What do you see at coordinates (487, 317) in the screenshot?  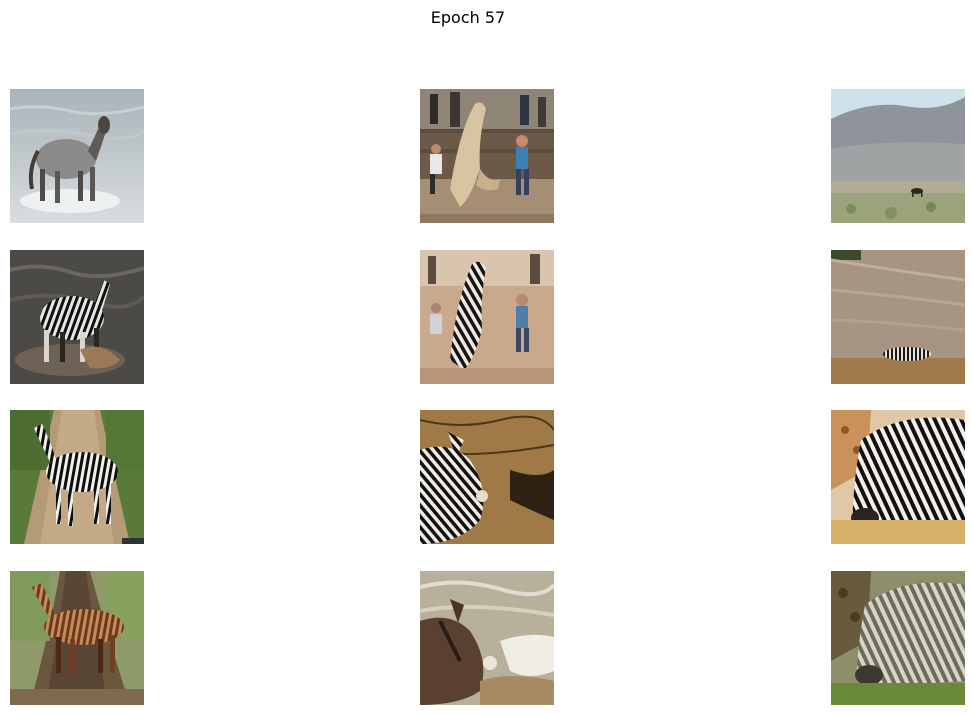 I see `image-tile-zebrafied-rodeo` at bounding box center [487, 317].